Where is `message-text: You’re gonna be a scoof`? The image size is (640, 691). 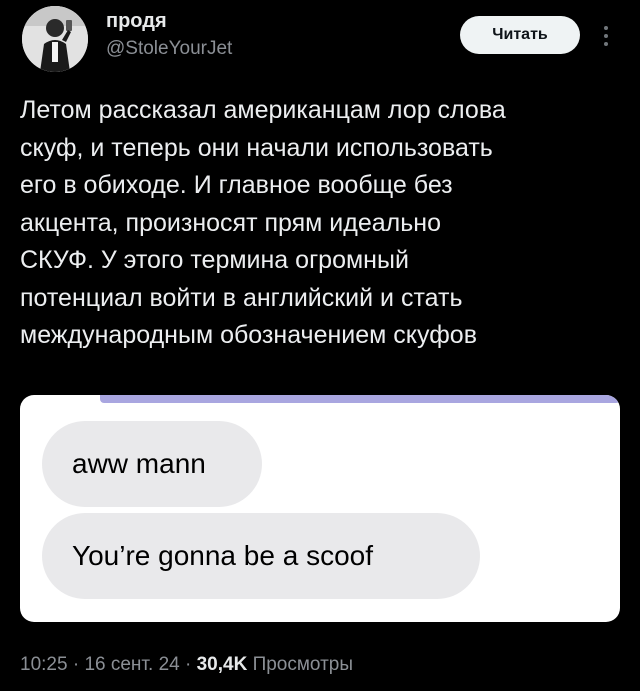 message-text: You’re gonna be a scoof is located at coordinates (222, 555).